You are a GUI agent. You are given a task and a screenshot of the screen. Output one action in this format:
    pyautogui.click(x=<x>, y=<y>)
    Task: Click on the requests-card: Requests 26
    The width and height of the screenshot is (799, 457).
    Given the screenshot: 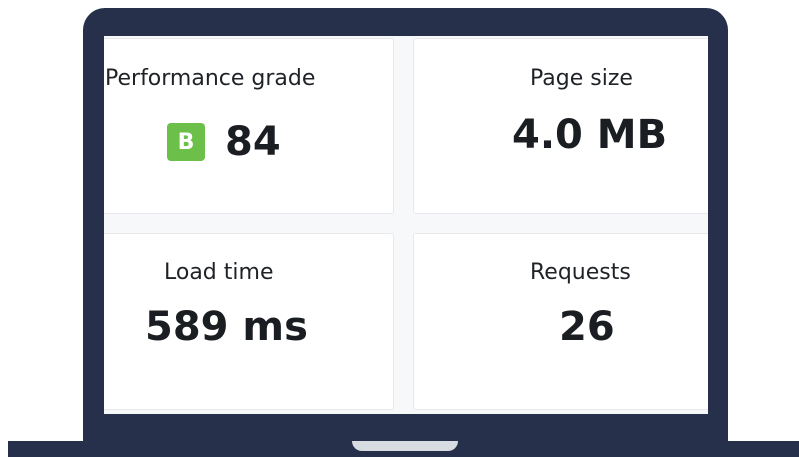 What is the action you would take?
    pyautogui.click(x=560, y=321)
    